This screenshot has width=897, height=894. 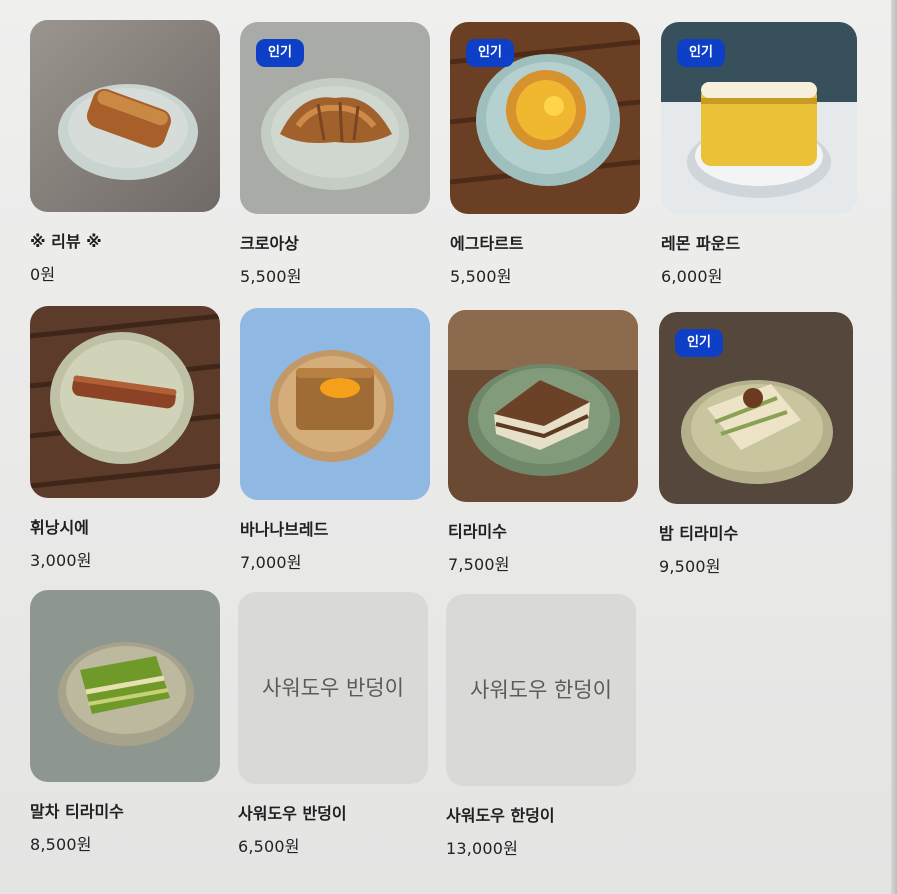 I want to click on menu-item-tiramisu: 티라미수 7,500원, so click(x=553, y=442).